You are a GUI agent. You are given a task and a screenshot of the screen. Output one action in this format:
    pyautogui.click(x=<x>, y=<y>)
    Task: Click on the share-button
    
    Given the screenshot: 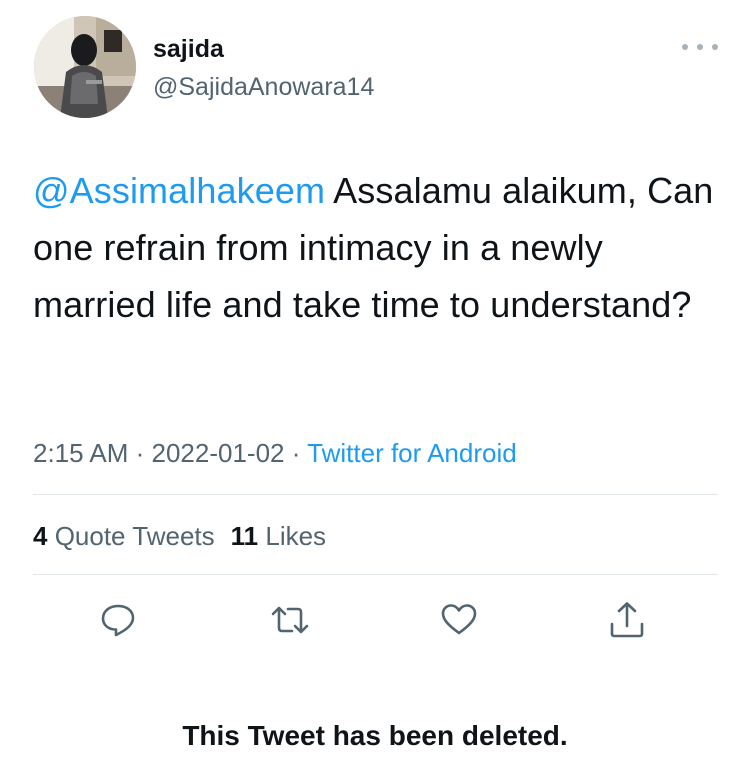 What is the action you would take?
    pyautogui.click(x=627, y=620)
    